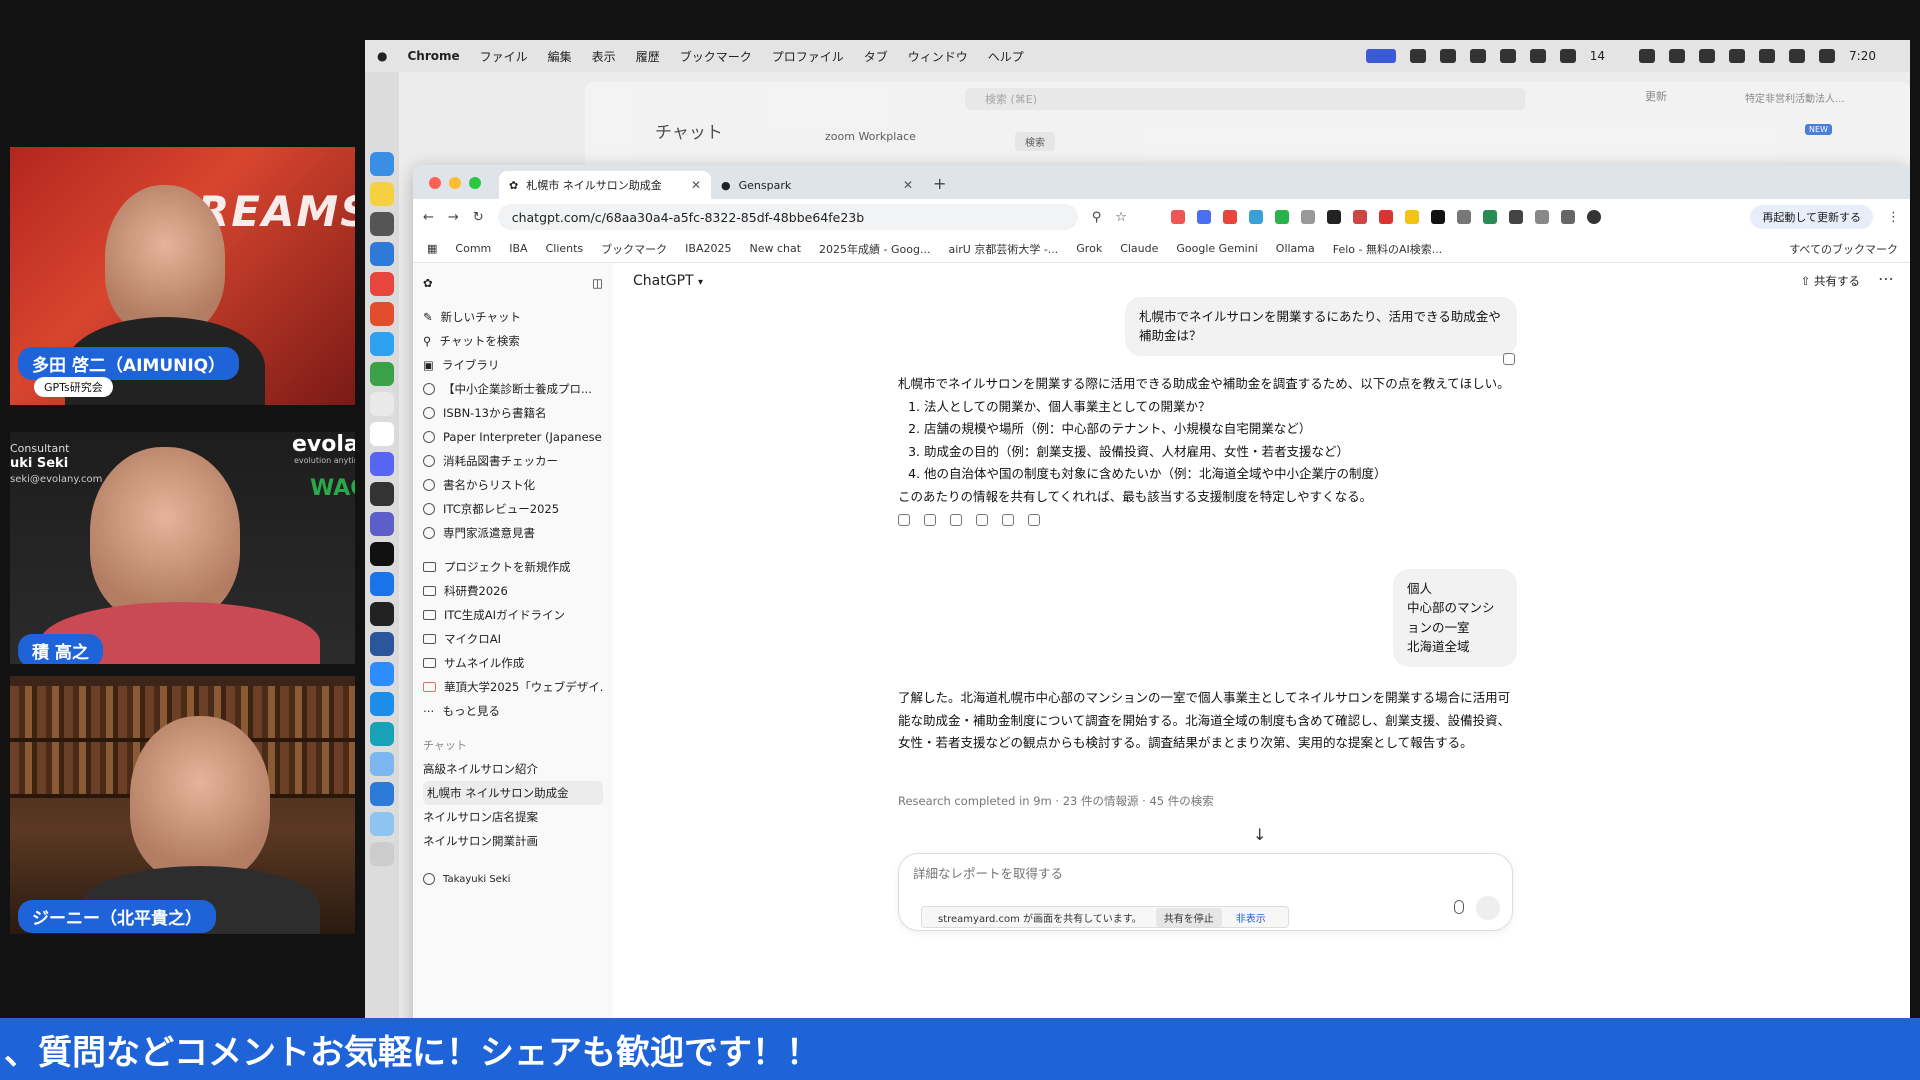  Describe the element at coordinates (513, 567) in the screenshot. I see `sidebar-new-project: プロジェクトを新規作成` at that location.